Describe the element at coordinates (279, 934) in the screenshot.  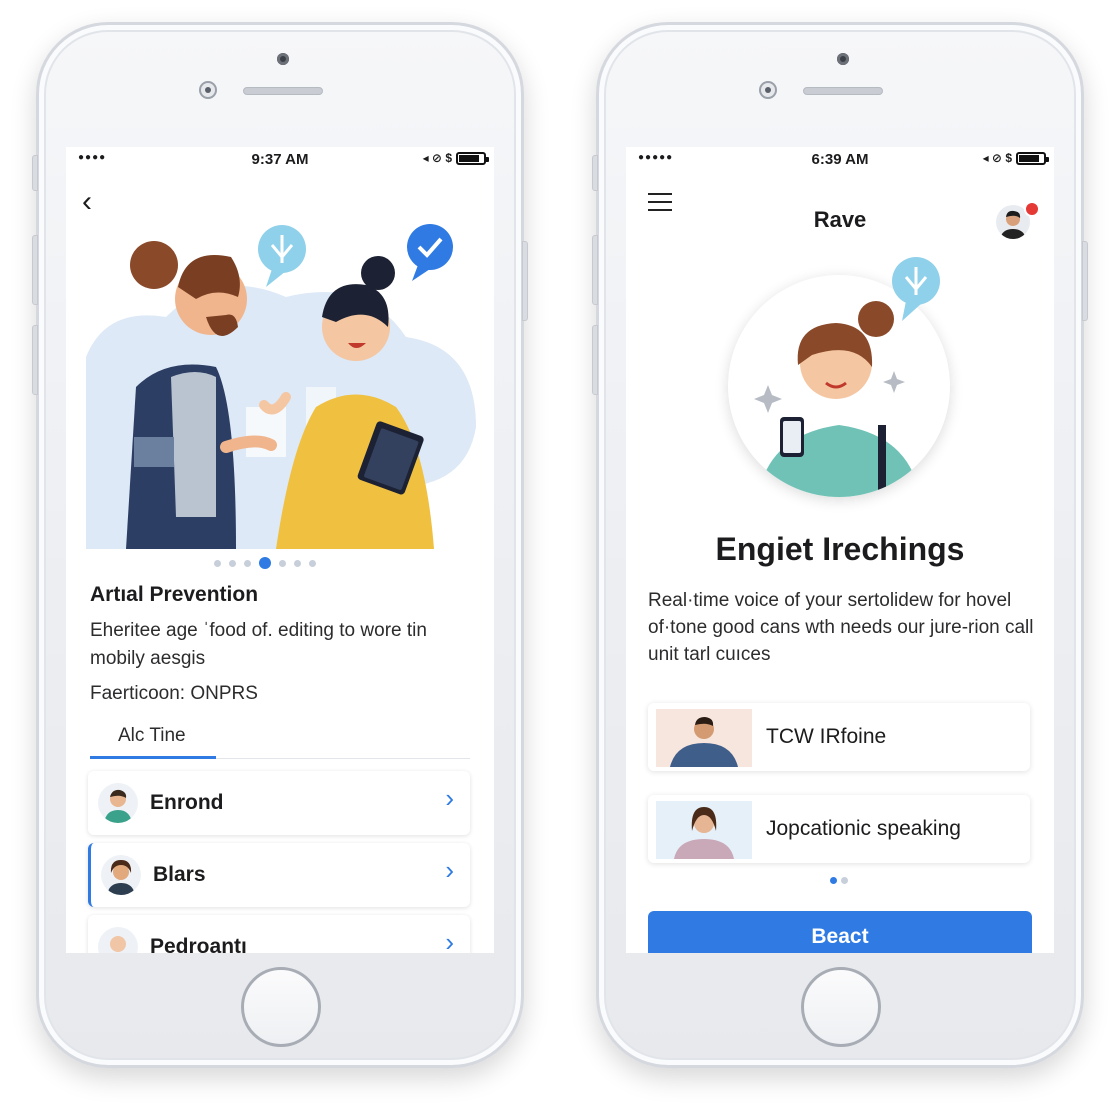
I see `list-item-pedroanti: Pedroantı ›` at that location.